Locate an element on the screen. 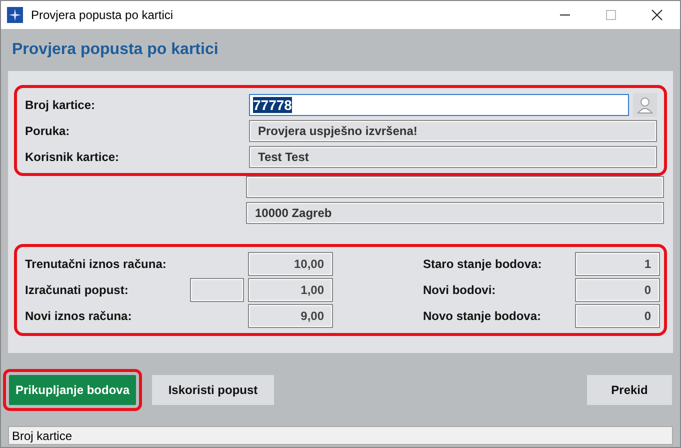  amount-field: 1,00 is located at coordinates (290, 290).